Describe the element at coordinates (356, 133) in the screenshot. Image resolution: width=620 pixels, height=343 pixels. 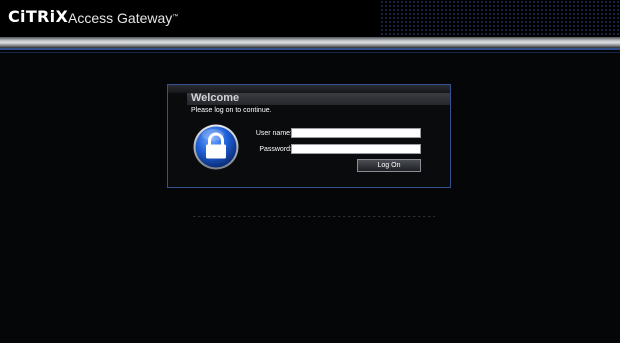
I see `username-field` at that location.